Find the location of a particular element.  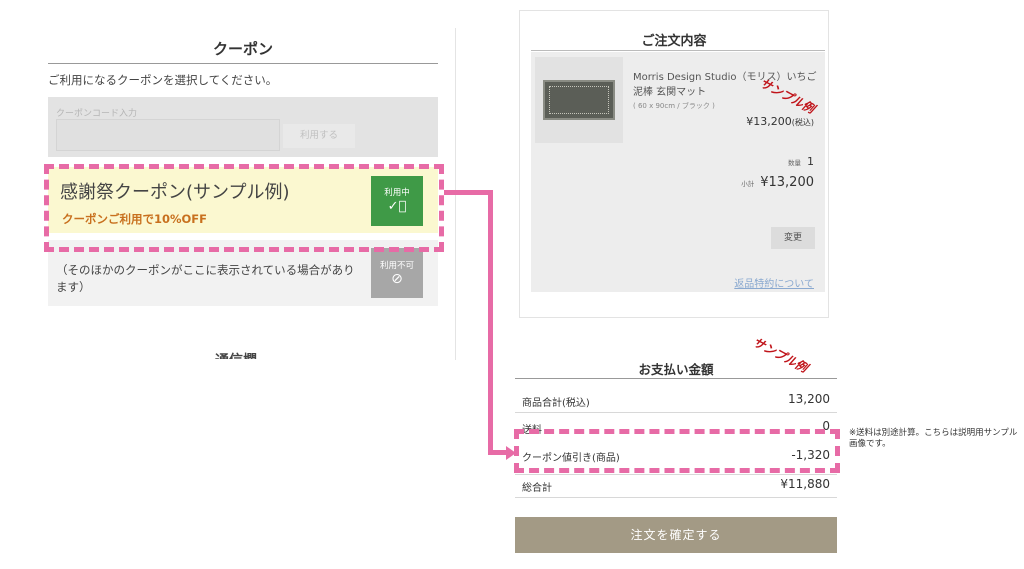

product-image-pattern is located at coordinates (579, 100).